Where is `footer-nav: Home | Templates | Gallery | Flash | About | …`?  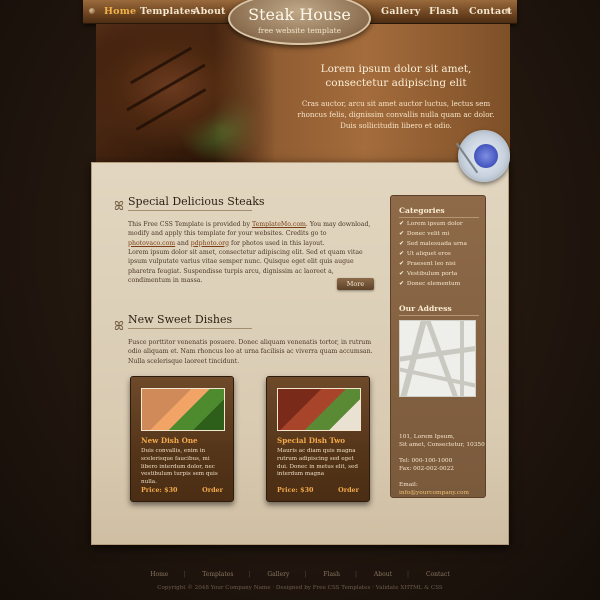
footer-nav: Home | Templates | Gallery | Flash | About | … is located at coordinates (300, 574).